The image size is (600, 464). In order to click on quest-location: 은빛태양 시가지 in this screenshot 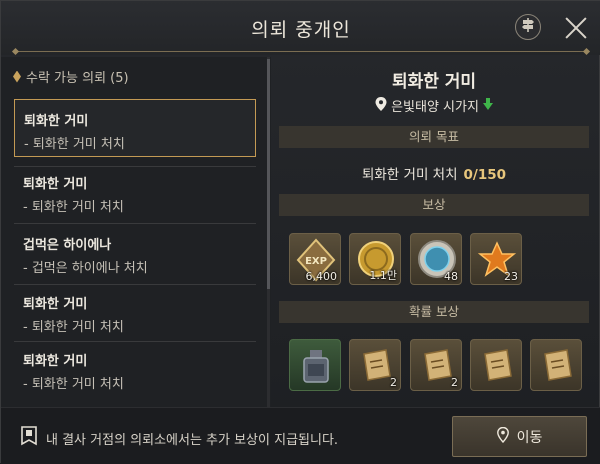, I will do `click(434, 105)`.